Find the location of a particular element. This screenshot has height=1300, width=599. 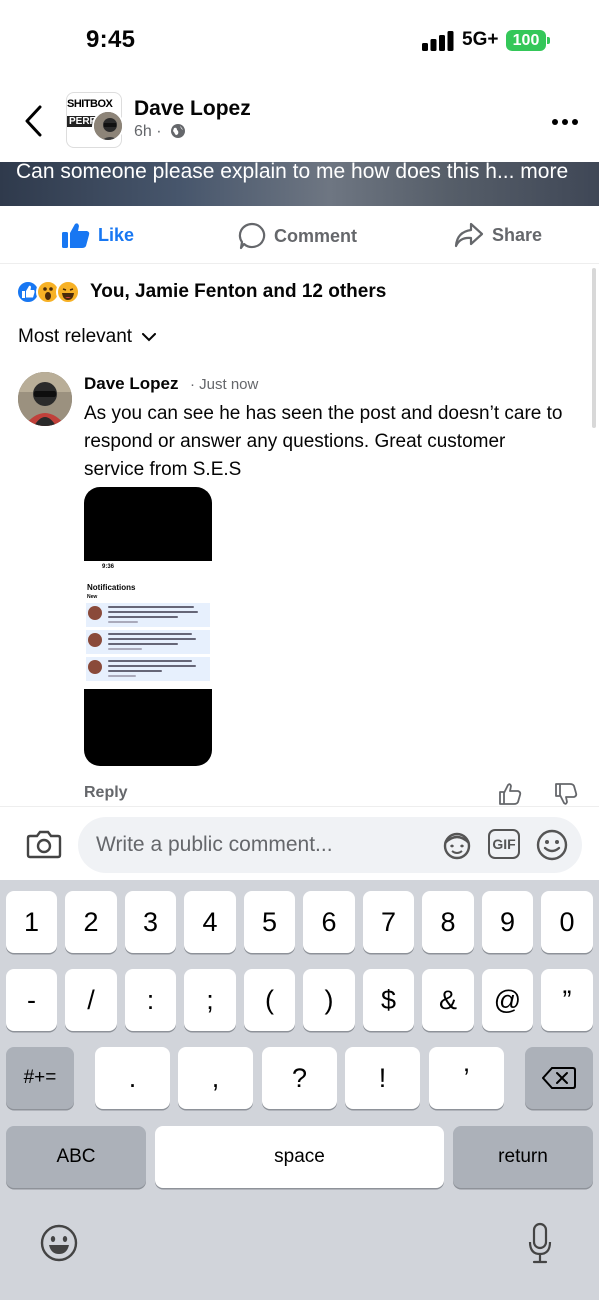

key-at: @ is located at coordinates (507, 1000).